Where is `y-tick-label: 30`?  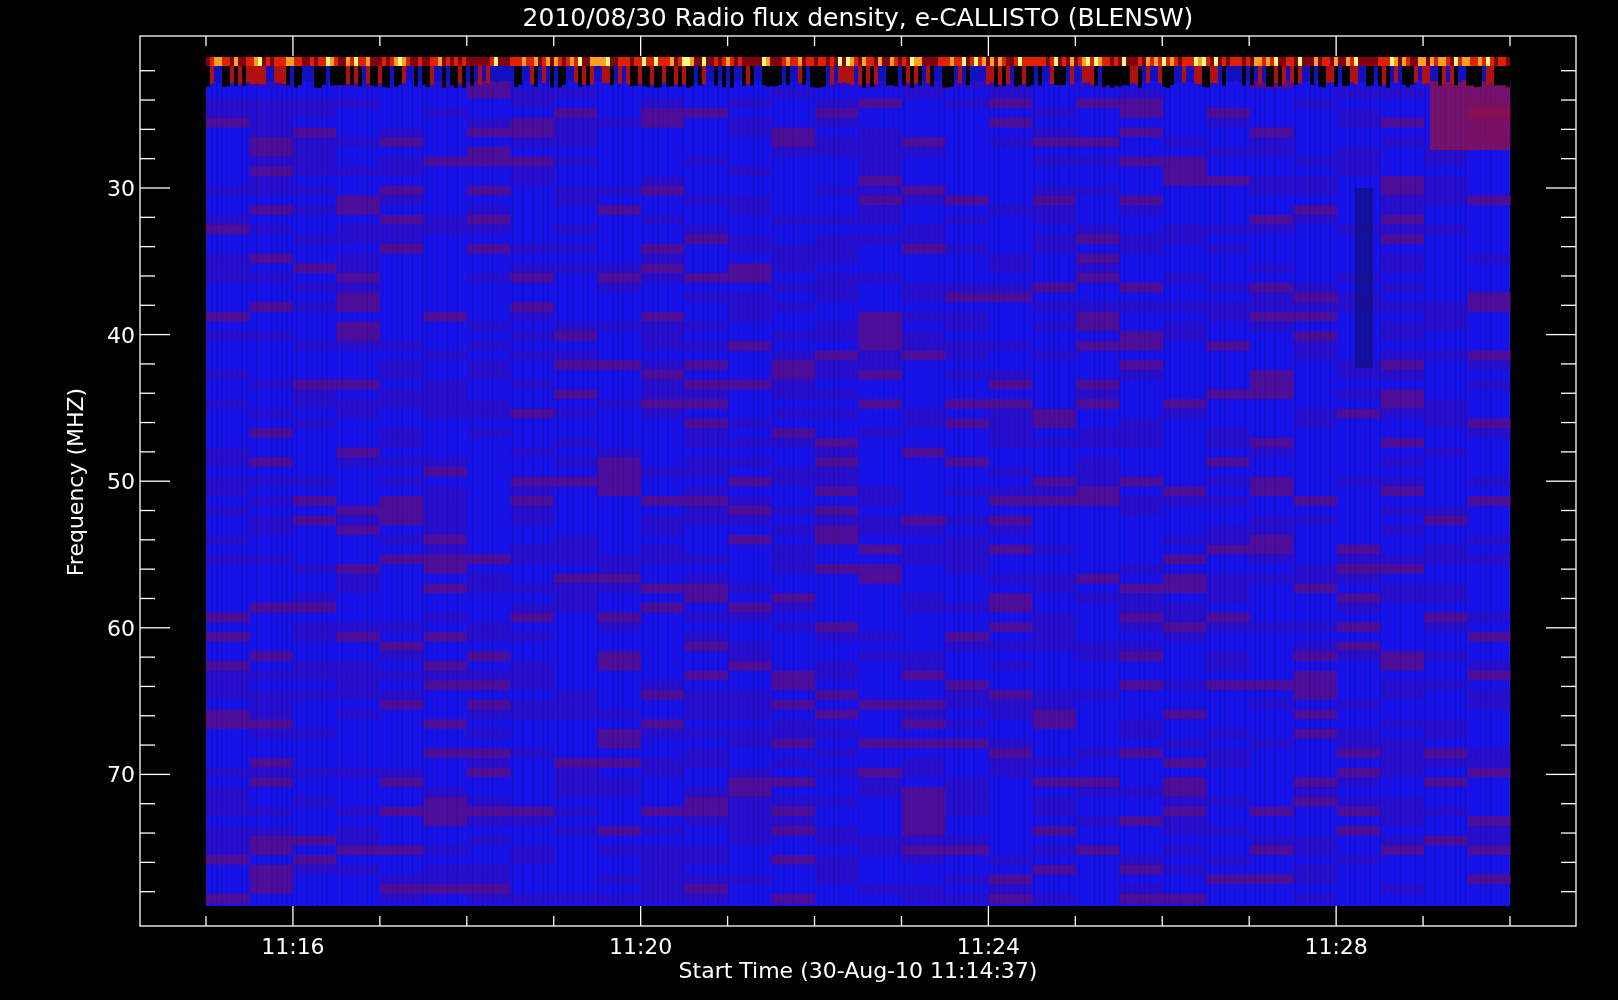
y-tick-label: 30 is located at coordinates (121, 188).